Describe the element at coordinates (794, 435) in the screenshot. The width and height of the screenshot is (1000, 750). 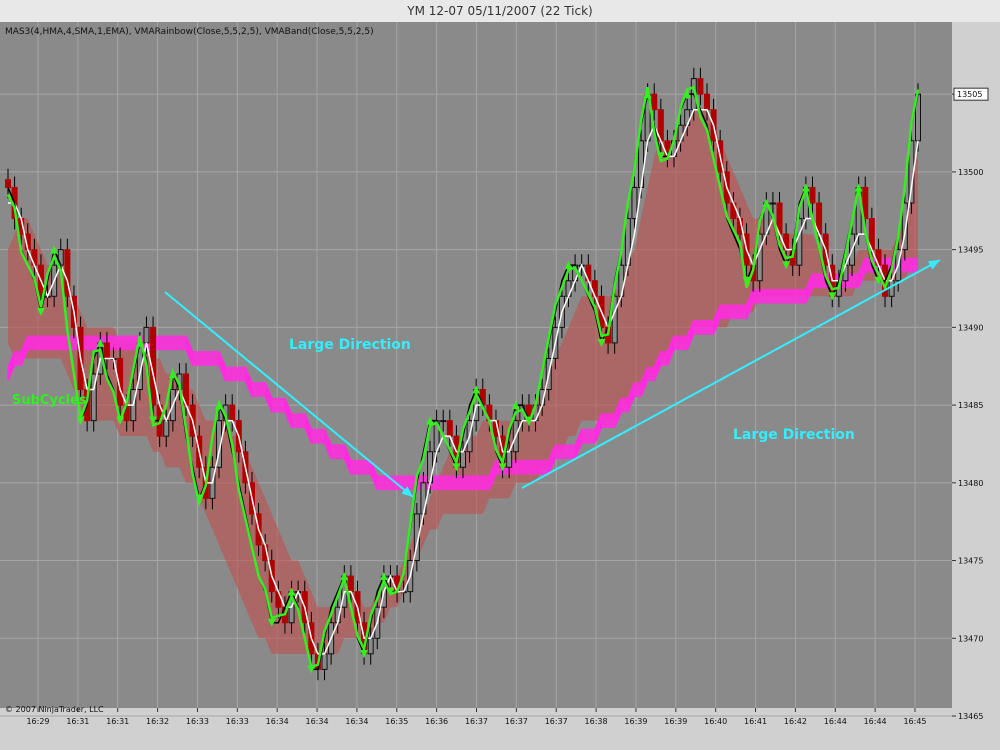
I see `large-direction-label-2: Large Direction` at that location.